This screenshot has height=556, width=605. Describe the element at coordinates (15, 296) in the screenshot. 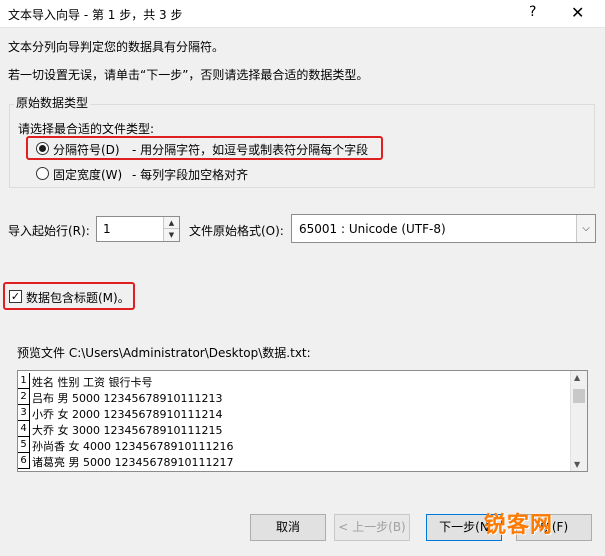

I see `headers-checkbox: ✓` at that location.